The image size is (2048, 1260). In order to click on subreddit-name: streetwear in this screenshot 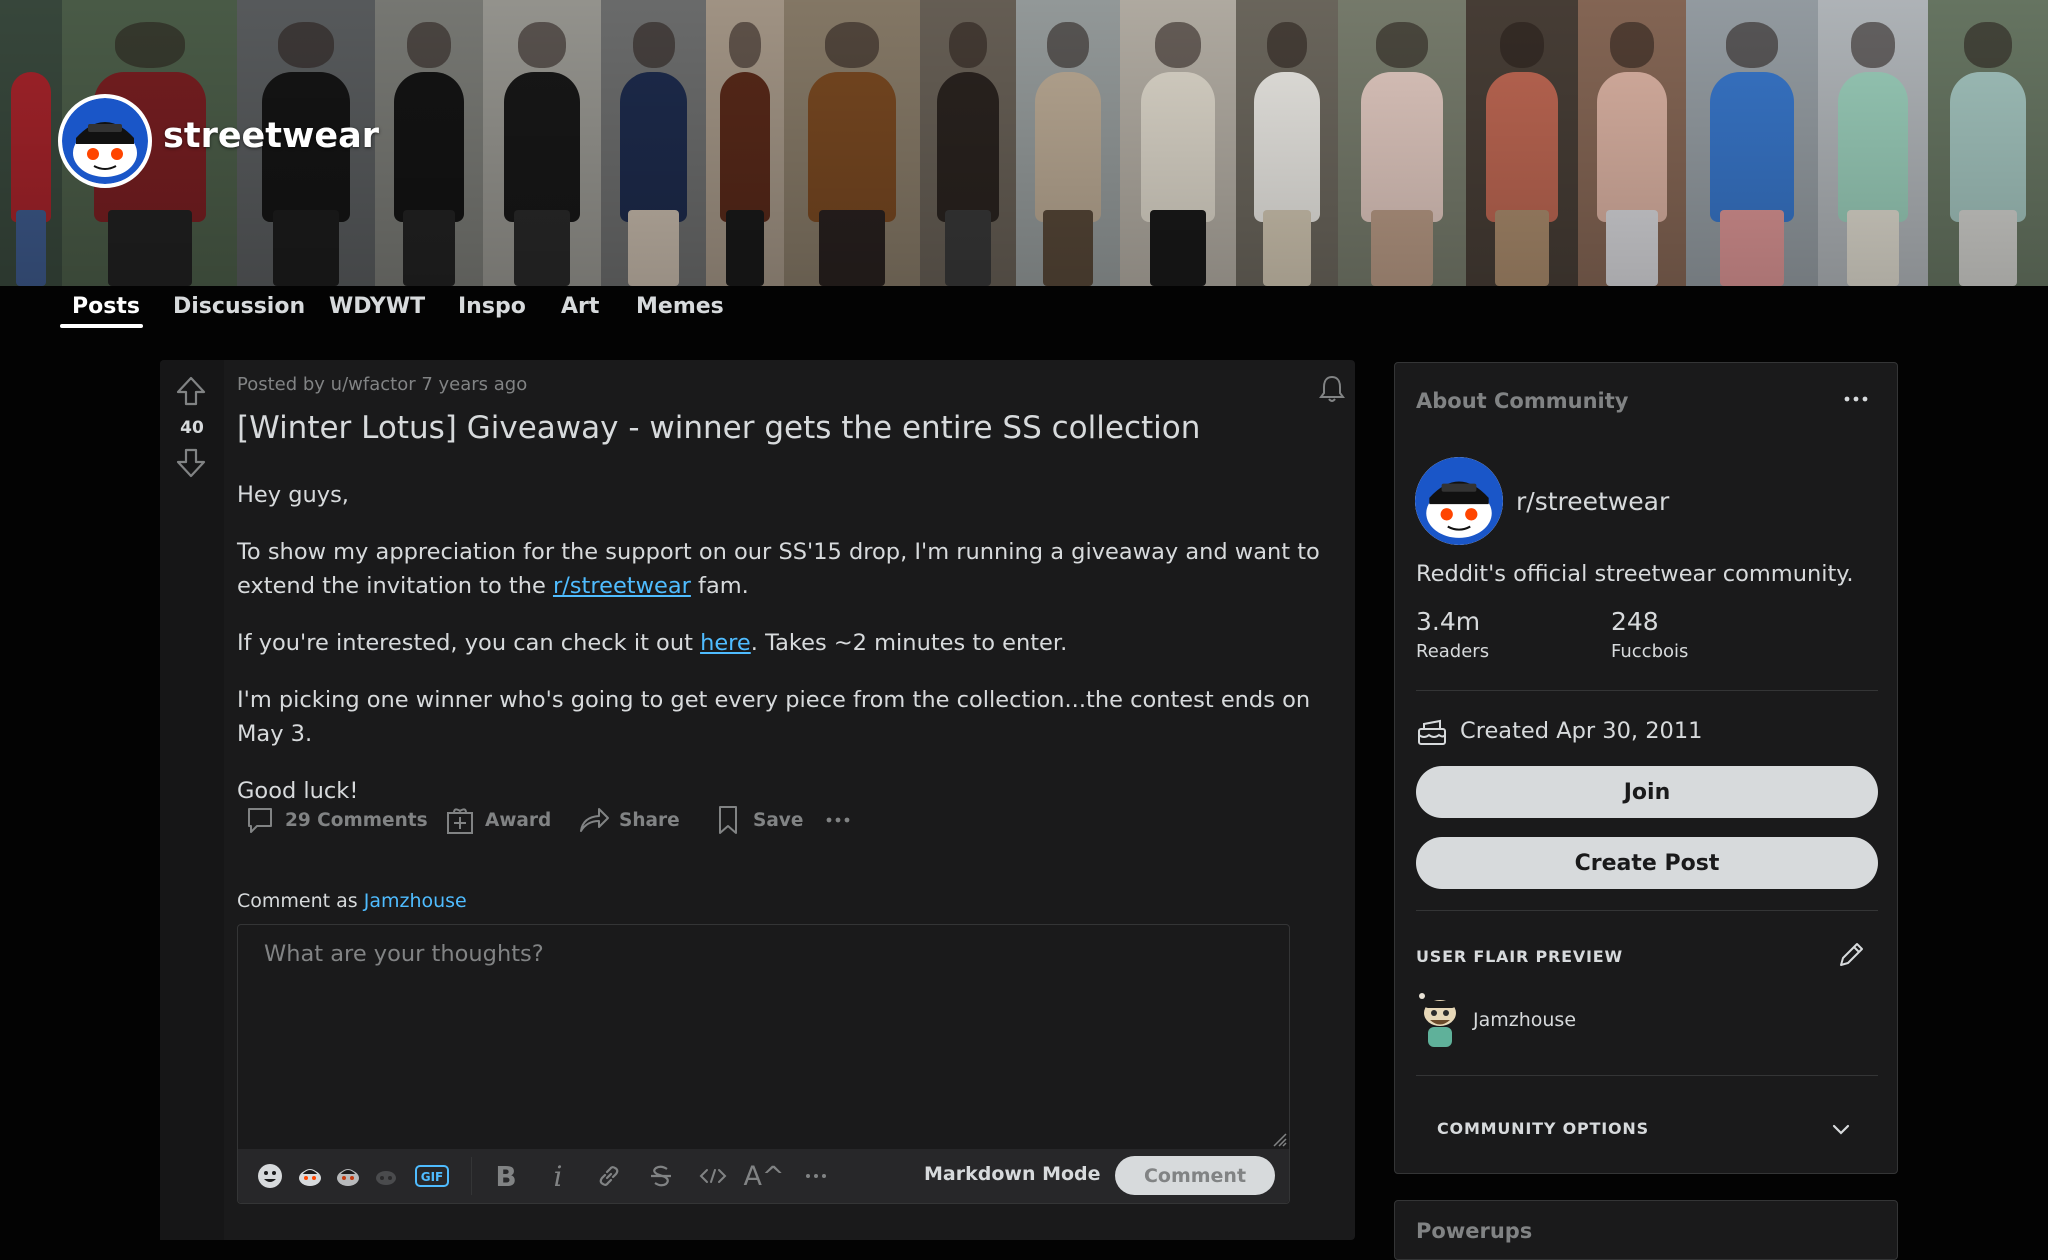, I will do `click(271, 136)`.